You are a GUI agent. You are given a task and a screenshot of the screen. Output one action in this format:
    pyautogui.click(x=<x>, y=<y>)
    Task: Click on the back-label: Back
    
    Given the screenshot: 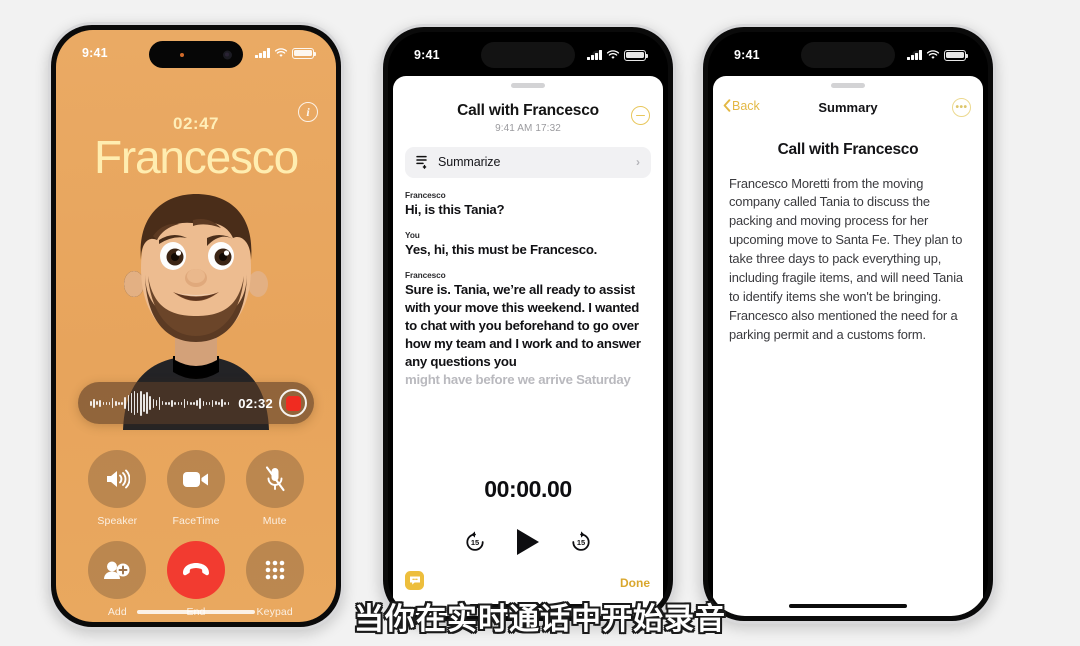 What is the action you would take?
    pyautogui.click(x=746, y=105)
    